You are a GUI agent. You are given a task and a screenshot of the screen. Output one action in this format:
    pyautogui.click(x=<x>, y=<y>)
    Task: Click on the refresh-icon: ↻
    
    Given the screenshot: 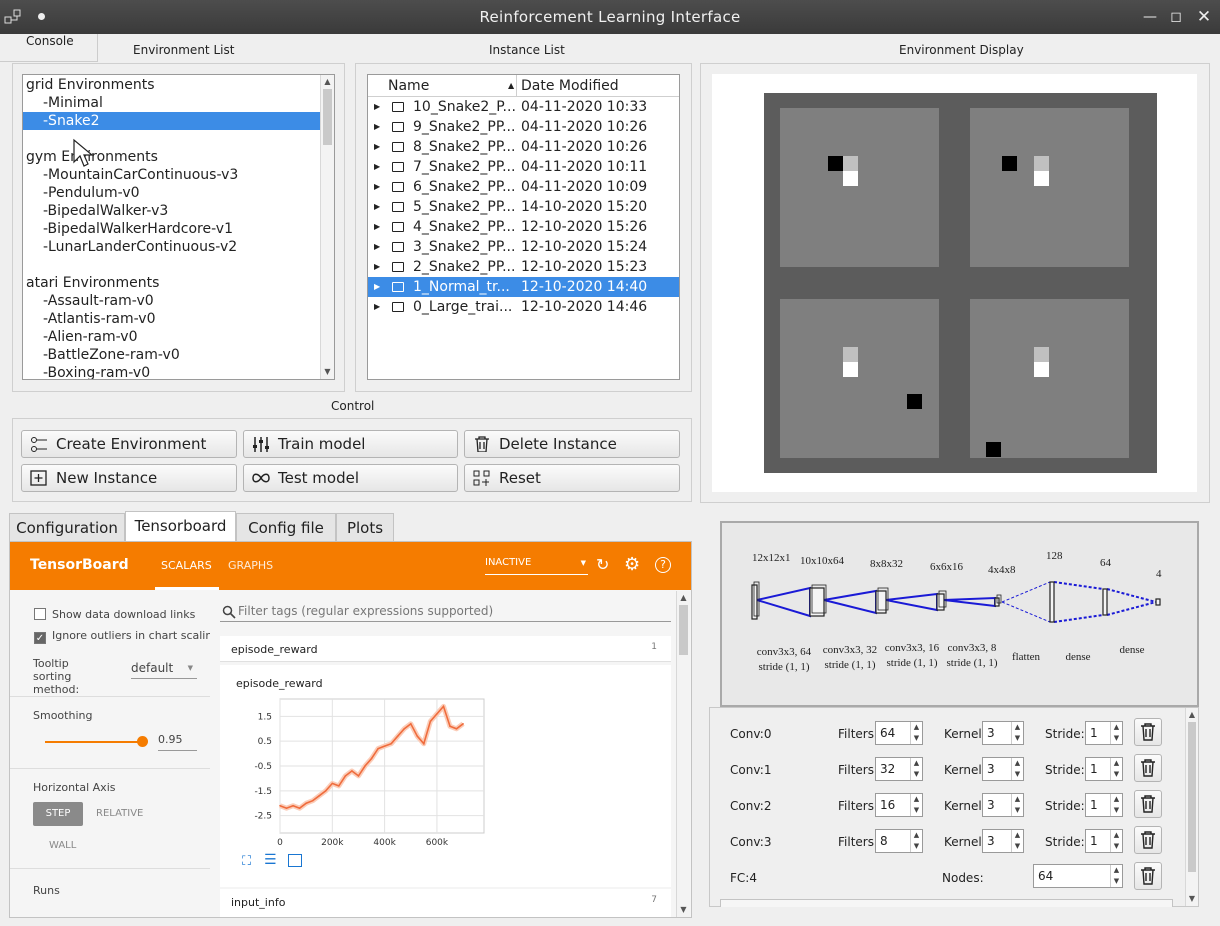 What is the action you would take?
    pyautogui.click(x=602, y=564)
    